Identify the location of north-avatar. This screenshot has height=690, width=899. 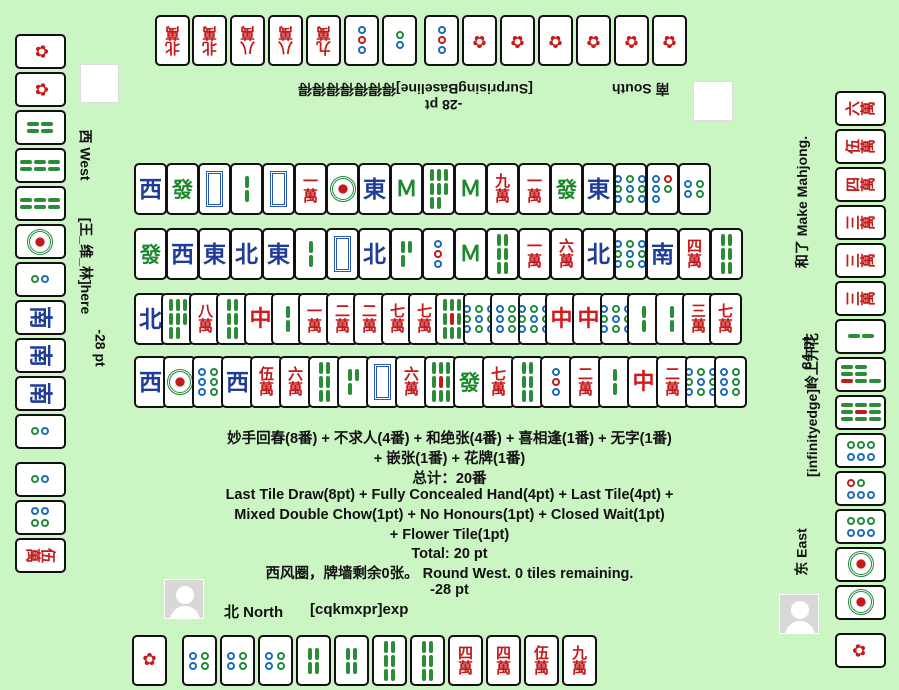
(184, 599).